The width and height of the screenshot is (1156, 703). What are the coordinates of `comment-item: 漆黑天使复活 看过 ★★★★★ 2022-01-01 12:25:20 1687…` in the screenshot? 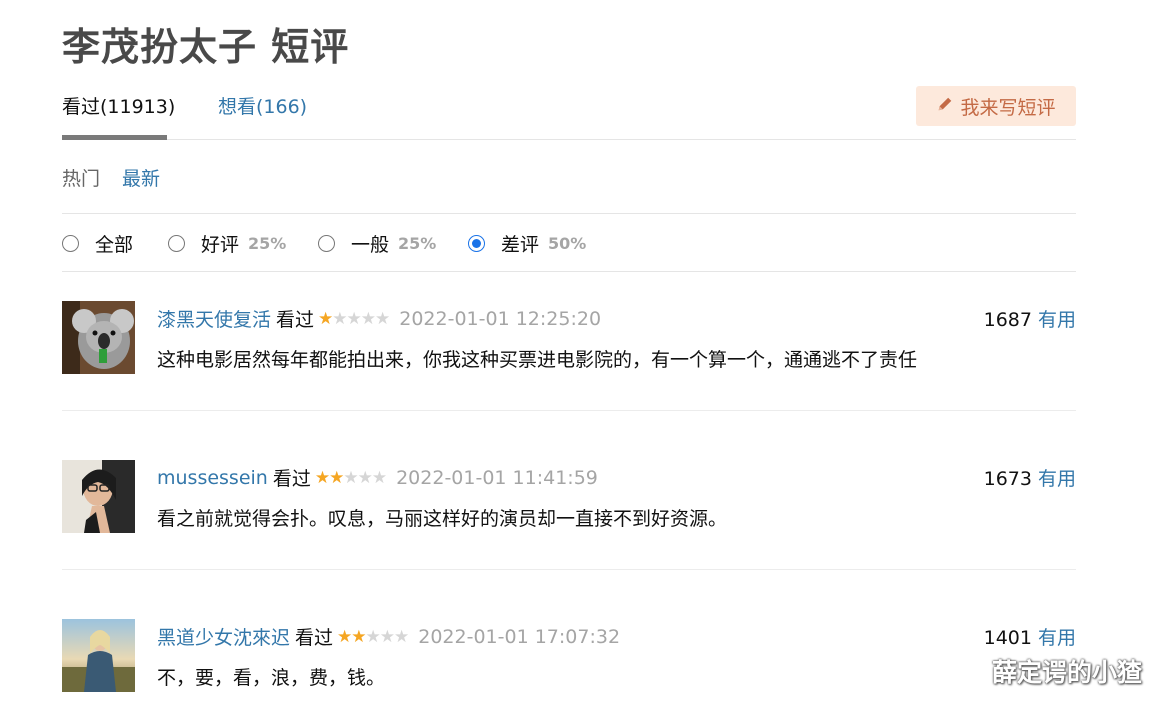 It's located at (569, 356).